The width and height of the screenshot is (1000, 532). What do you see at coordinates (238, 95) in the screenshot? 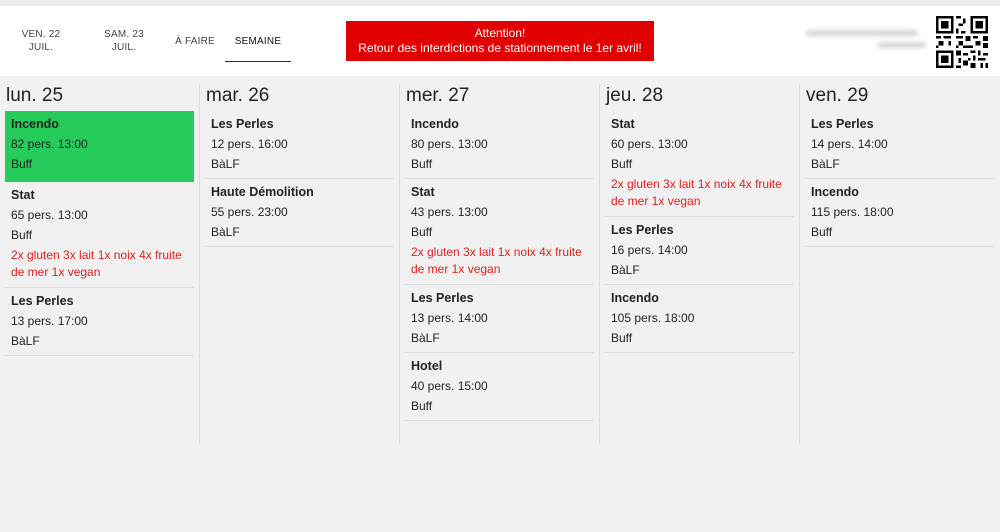
I see `day-label: mar. 26` at bounding box center [238, 95].